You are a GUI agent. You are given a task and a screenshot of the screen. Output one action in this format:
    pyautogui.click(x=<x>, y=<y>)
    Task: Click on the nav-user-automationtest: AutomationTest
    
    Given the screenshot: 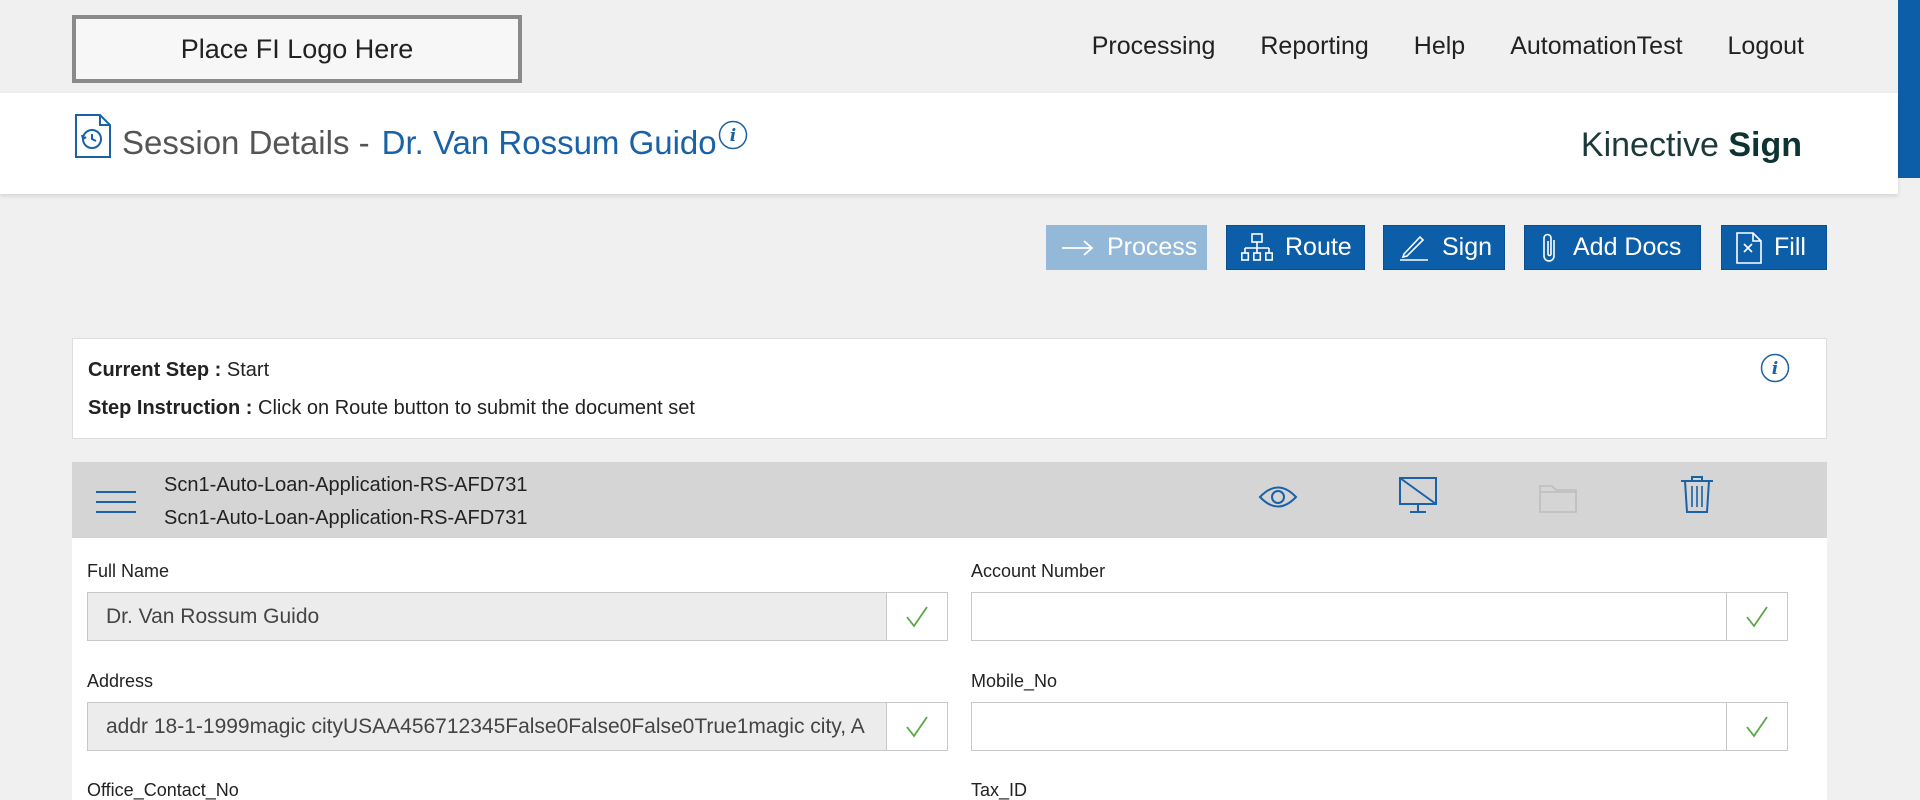 What is the action you would take?
    pyautogui.click(x=1596, y=46)
    